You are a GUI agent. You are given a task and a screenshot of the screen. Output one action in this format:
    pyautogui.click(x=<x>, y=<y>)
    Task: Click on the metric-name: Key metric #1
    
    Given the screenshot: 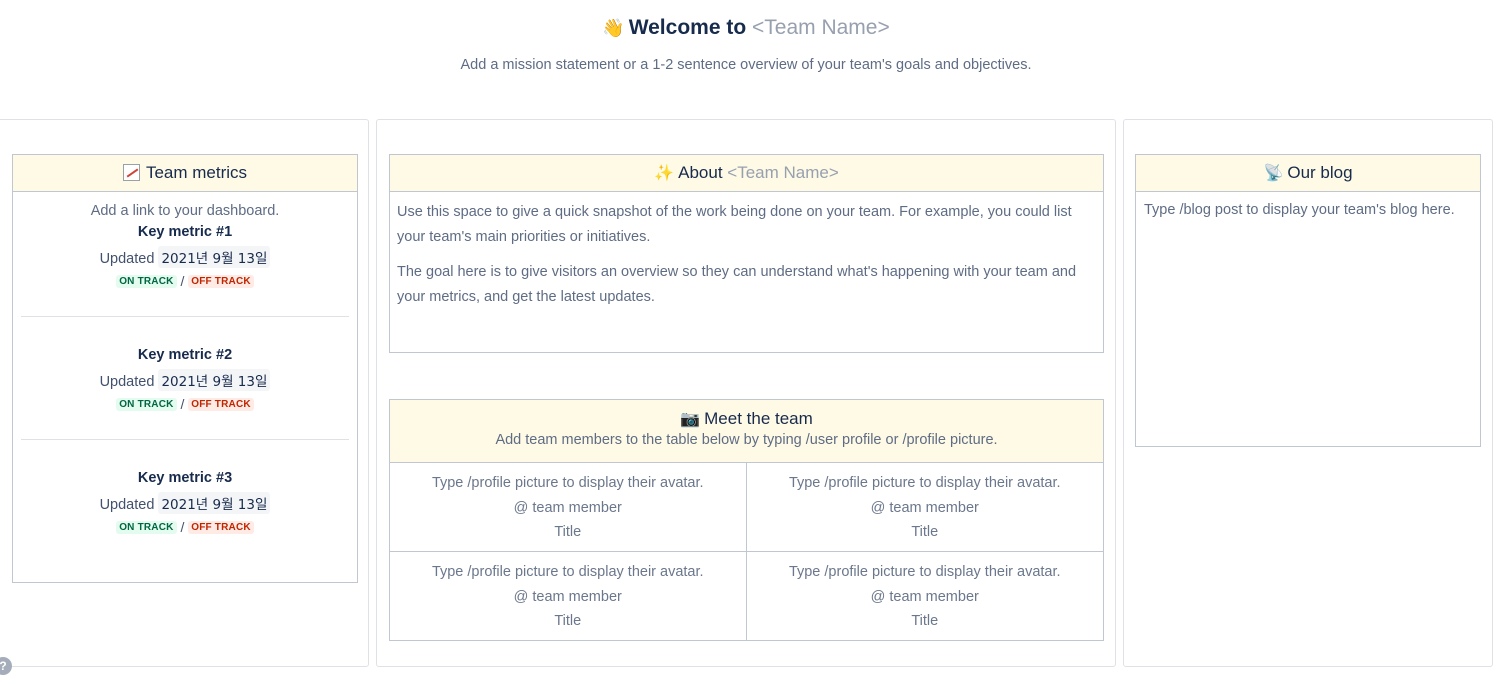 What is the action you would take?
    pyautogui.click(x=185, y=232)
    